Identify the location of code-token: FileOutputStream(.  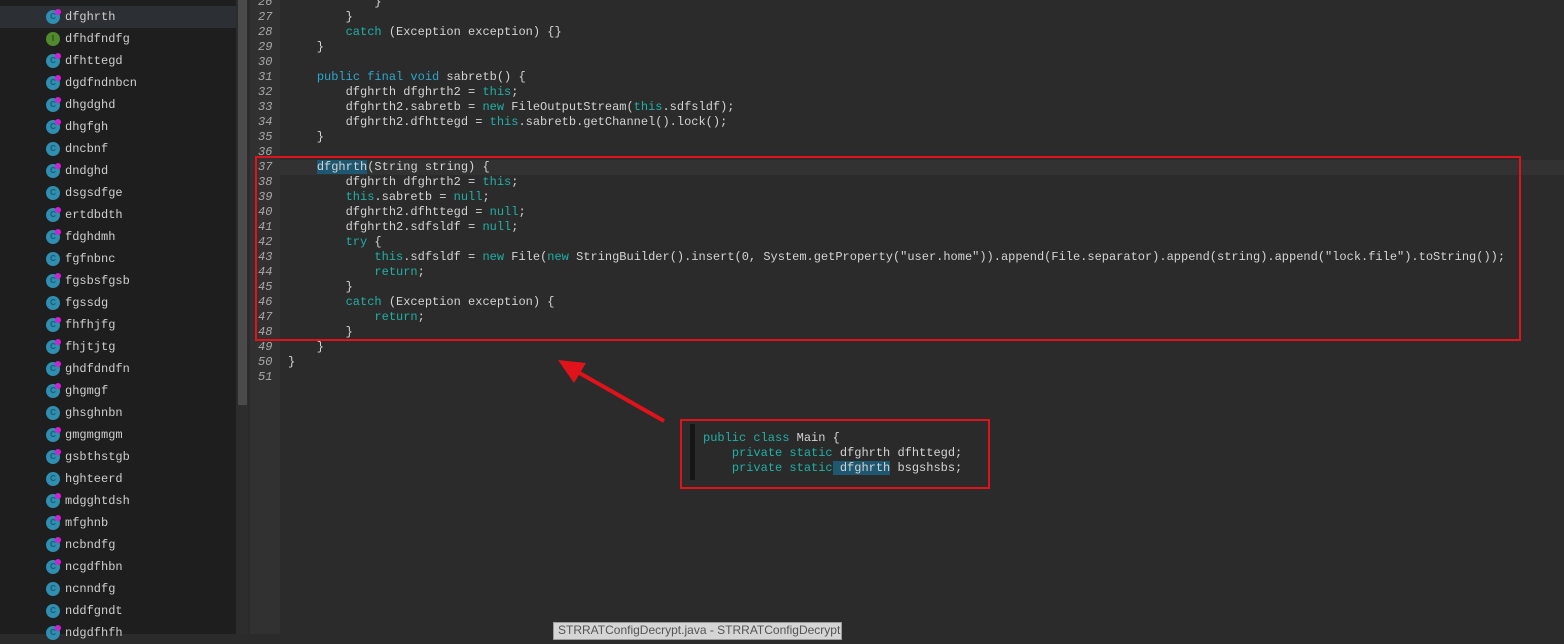
(569, 107).